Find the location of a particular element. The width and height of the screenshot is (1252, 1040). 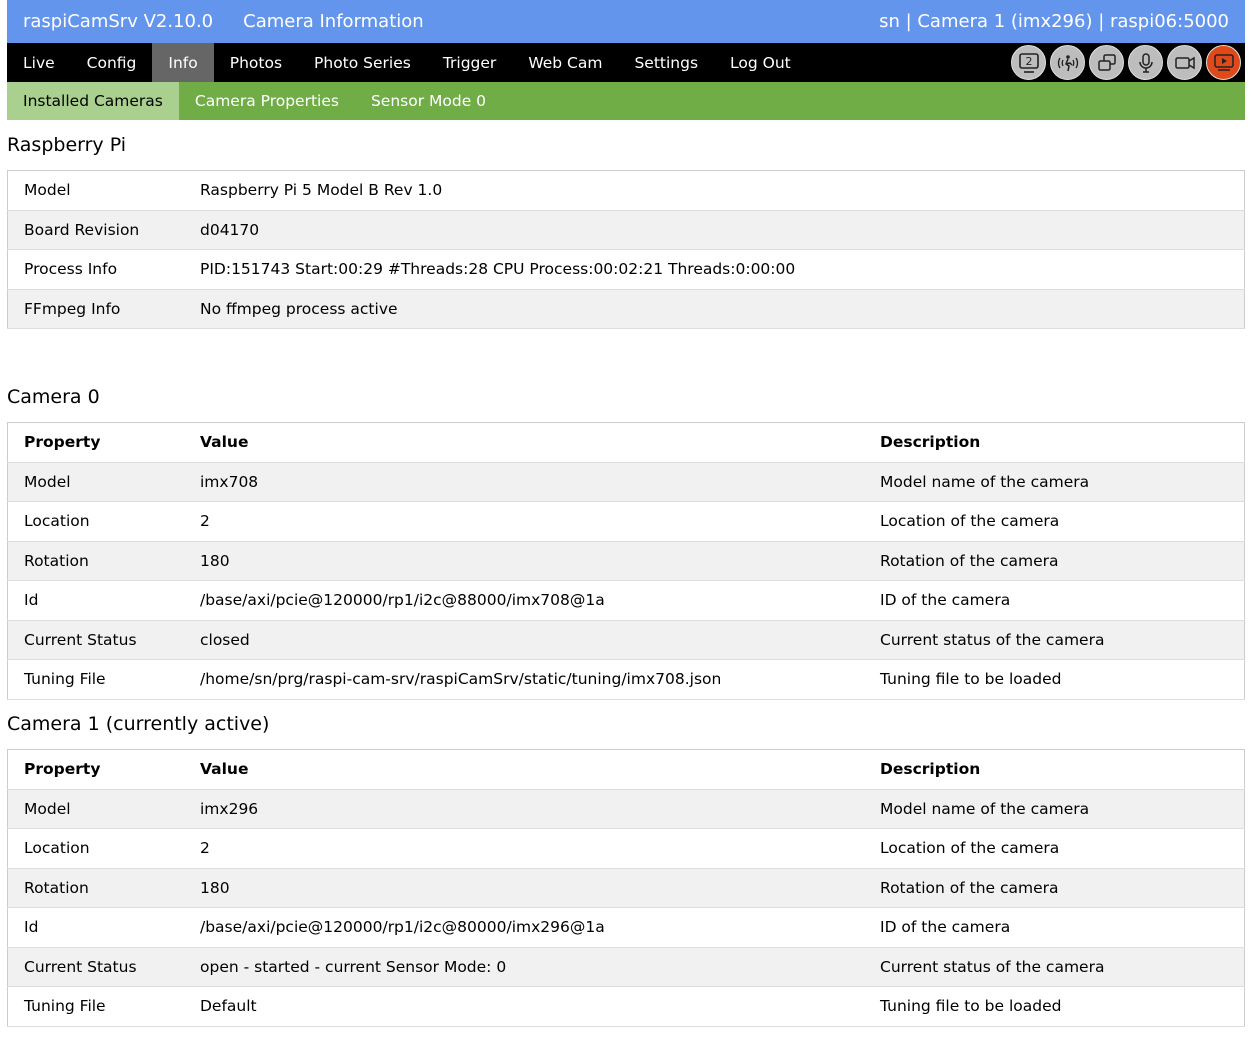

tab-sensor-mode-0: Sensor Mode 0 is located at coordinates (428, 101).